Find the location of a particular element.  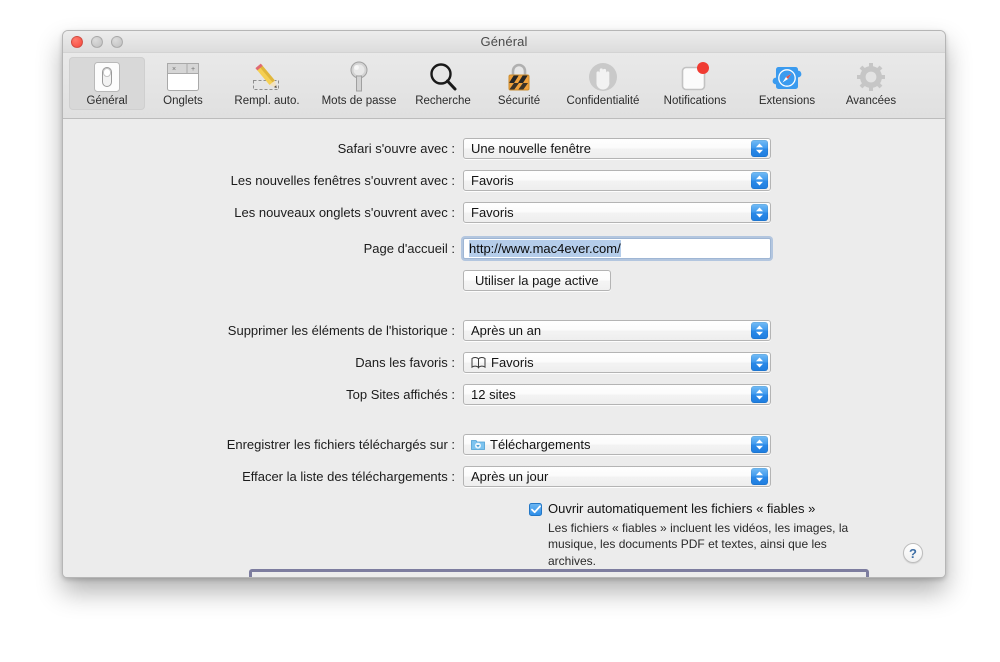

tab-search: Recherche is located at coordinates (443, 83).